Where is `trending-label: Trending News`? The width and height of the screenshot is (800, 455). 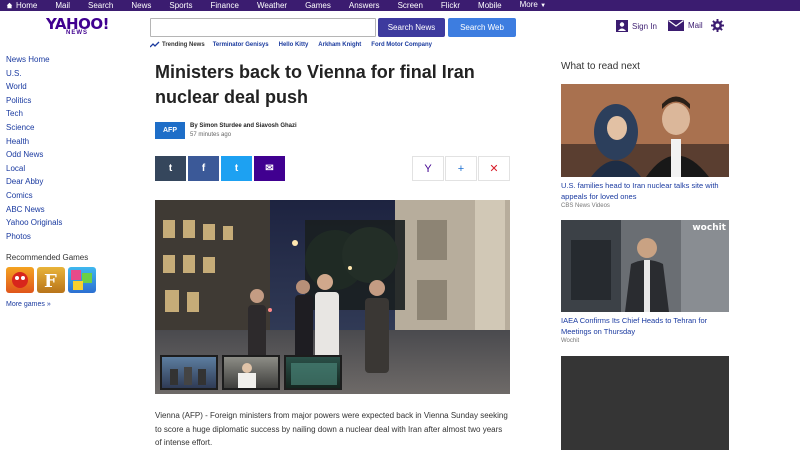
trending-label: Trending News is located at coordinates (183, 44).